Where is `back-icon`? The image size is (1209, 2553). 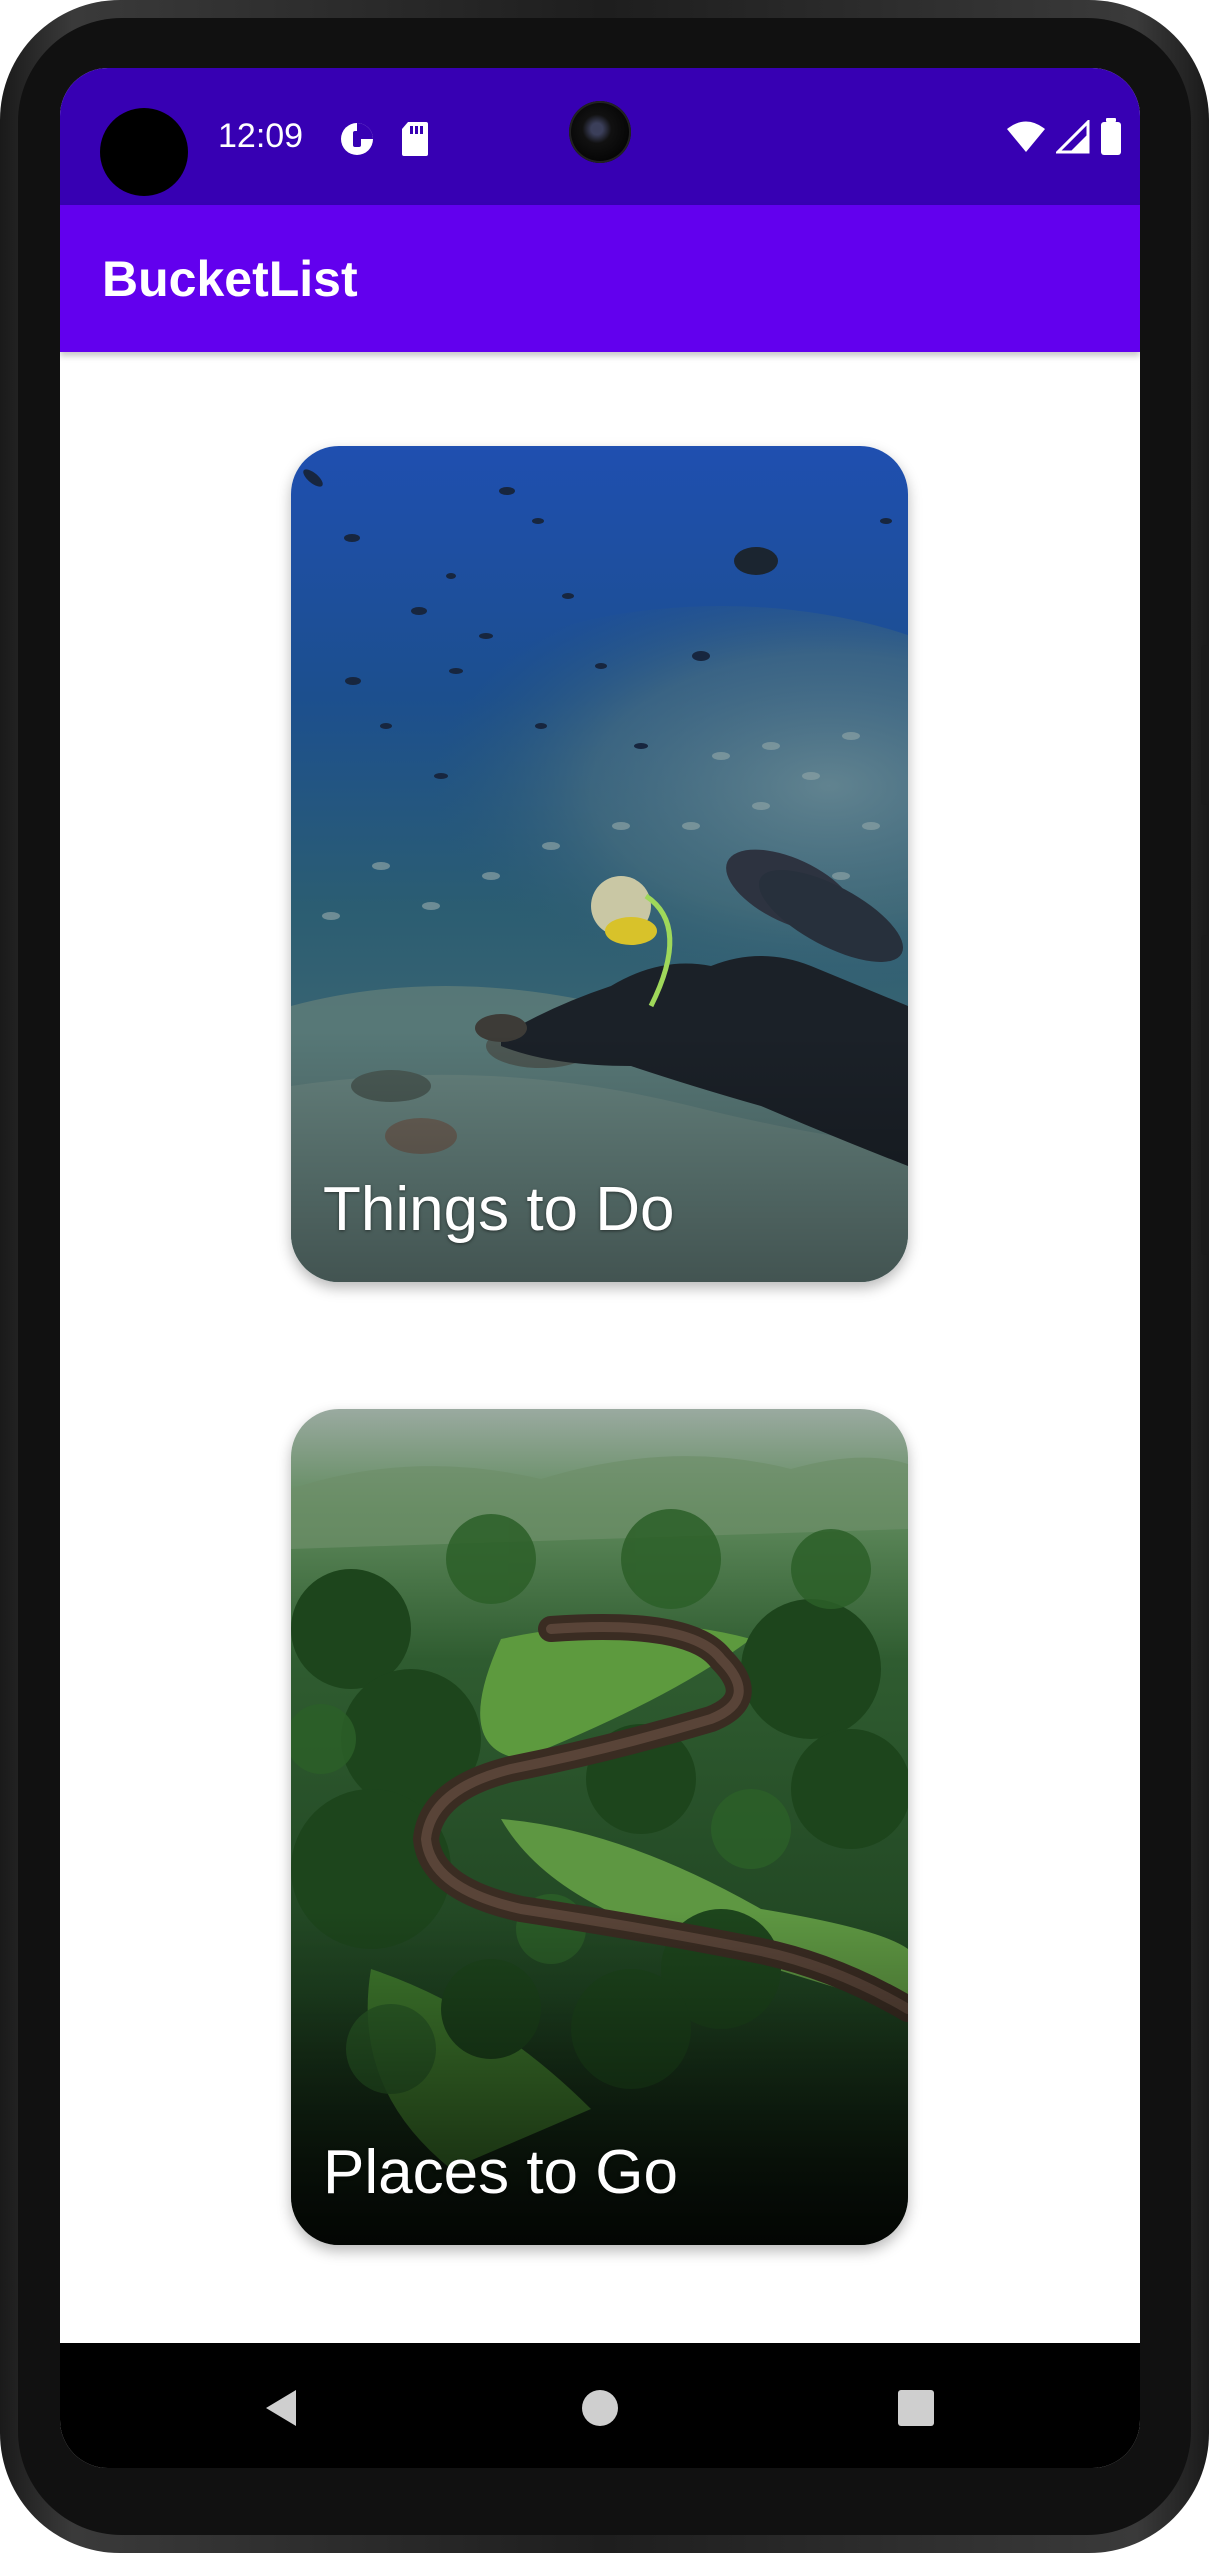
back-icon is located at coordinates (286, 2408).